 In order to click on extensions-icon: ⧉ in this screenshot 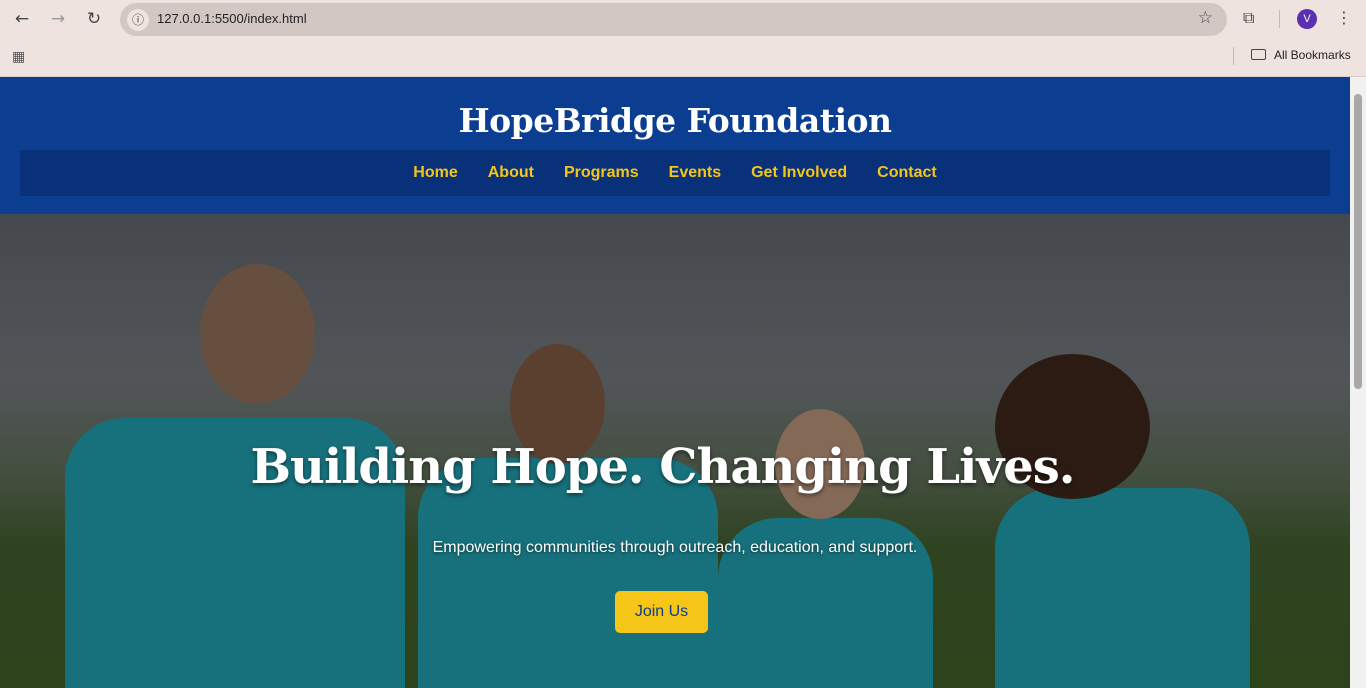, I will do `click(1248, 18)`.